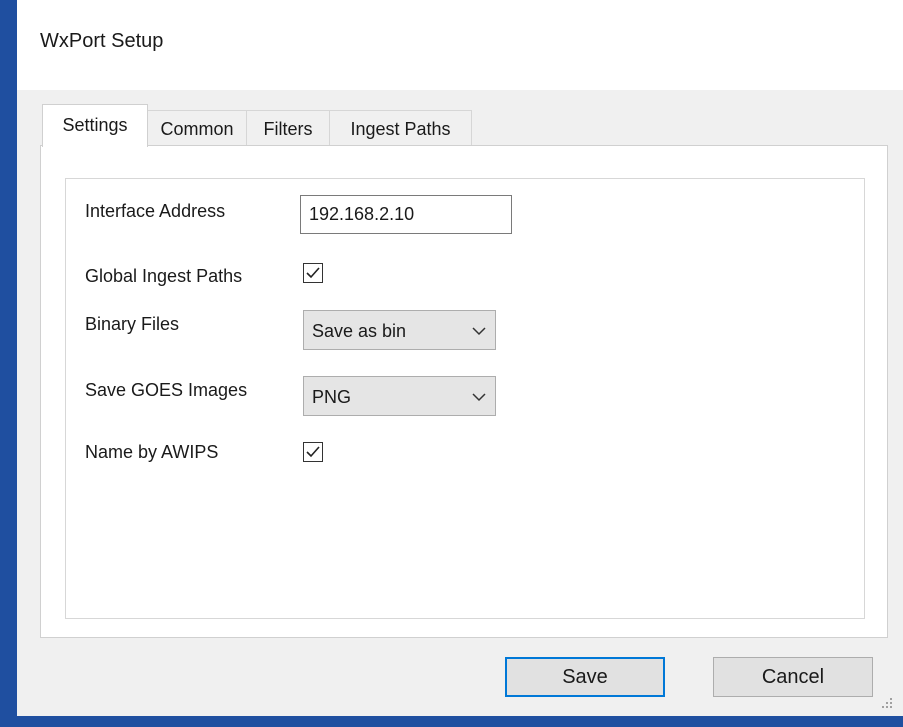  Describe the element at coordinates (399, 396) in the screenshot. I see `save-goes-images-dropdown: PNG` at that location.